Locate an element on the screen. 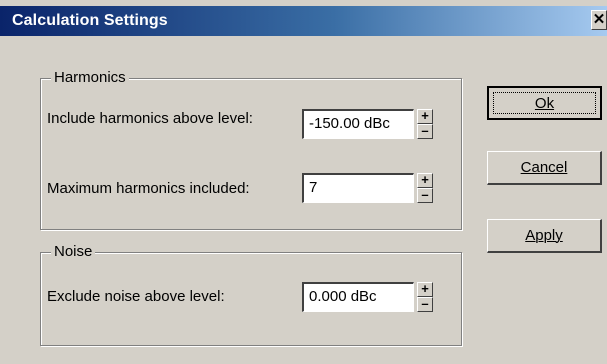  window-title: Calculation Settings is located at coordinates (90, 20).